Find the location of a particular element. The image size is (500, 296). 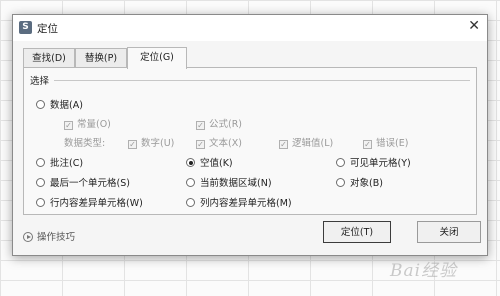

option-text: ✓ 文本(X) is located at coordinates (219, 143).